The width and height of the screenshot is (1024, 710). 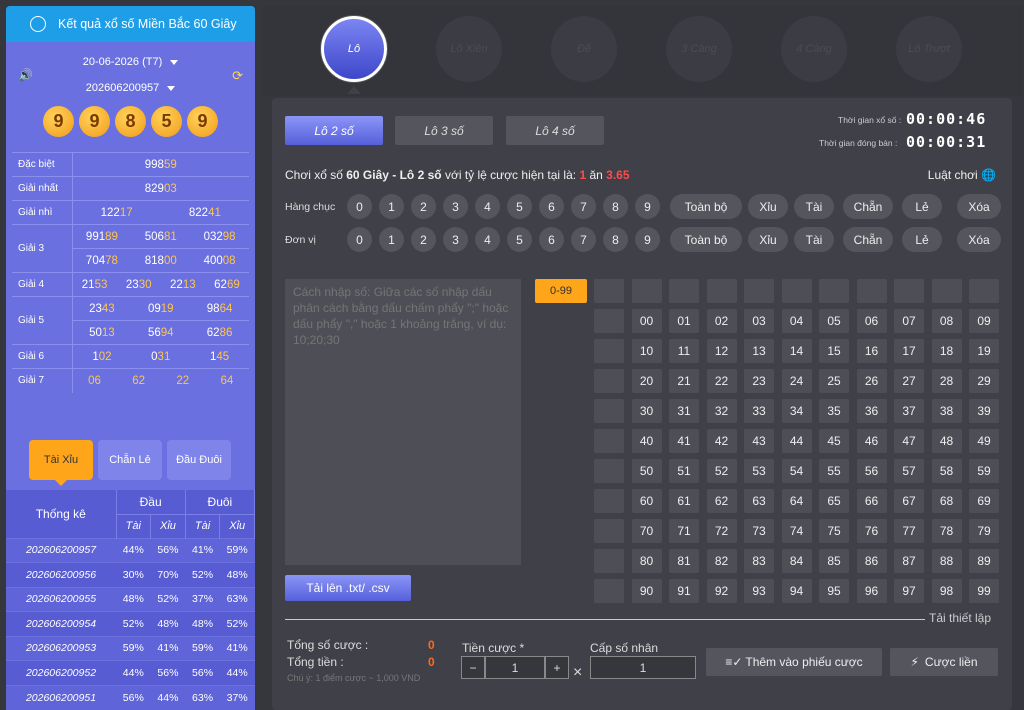 What do you see at coordinates (834, 441) in the screenshot?
I see `number-cell: 45` at bounding box center [834, 441].